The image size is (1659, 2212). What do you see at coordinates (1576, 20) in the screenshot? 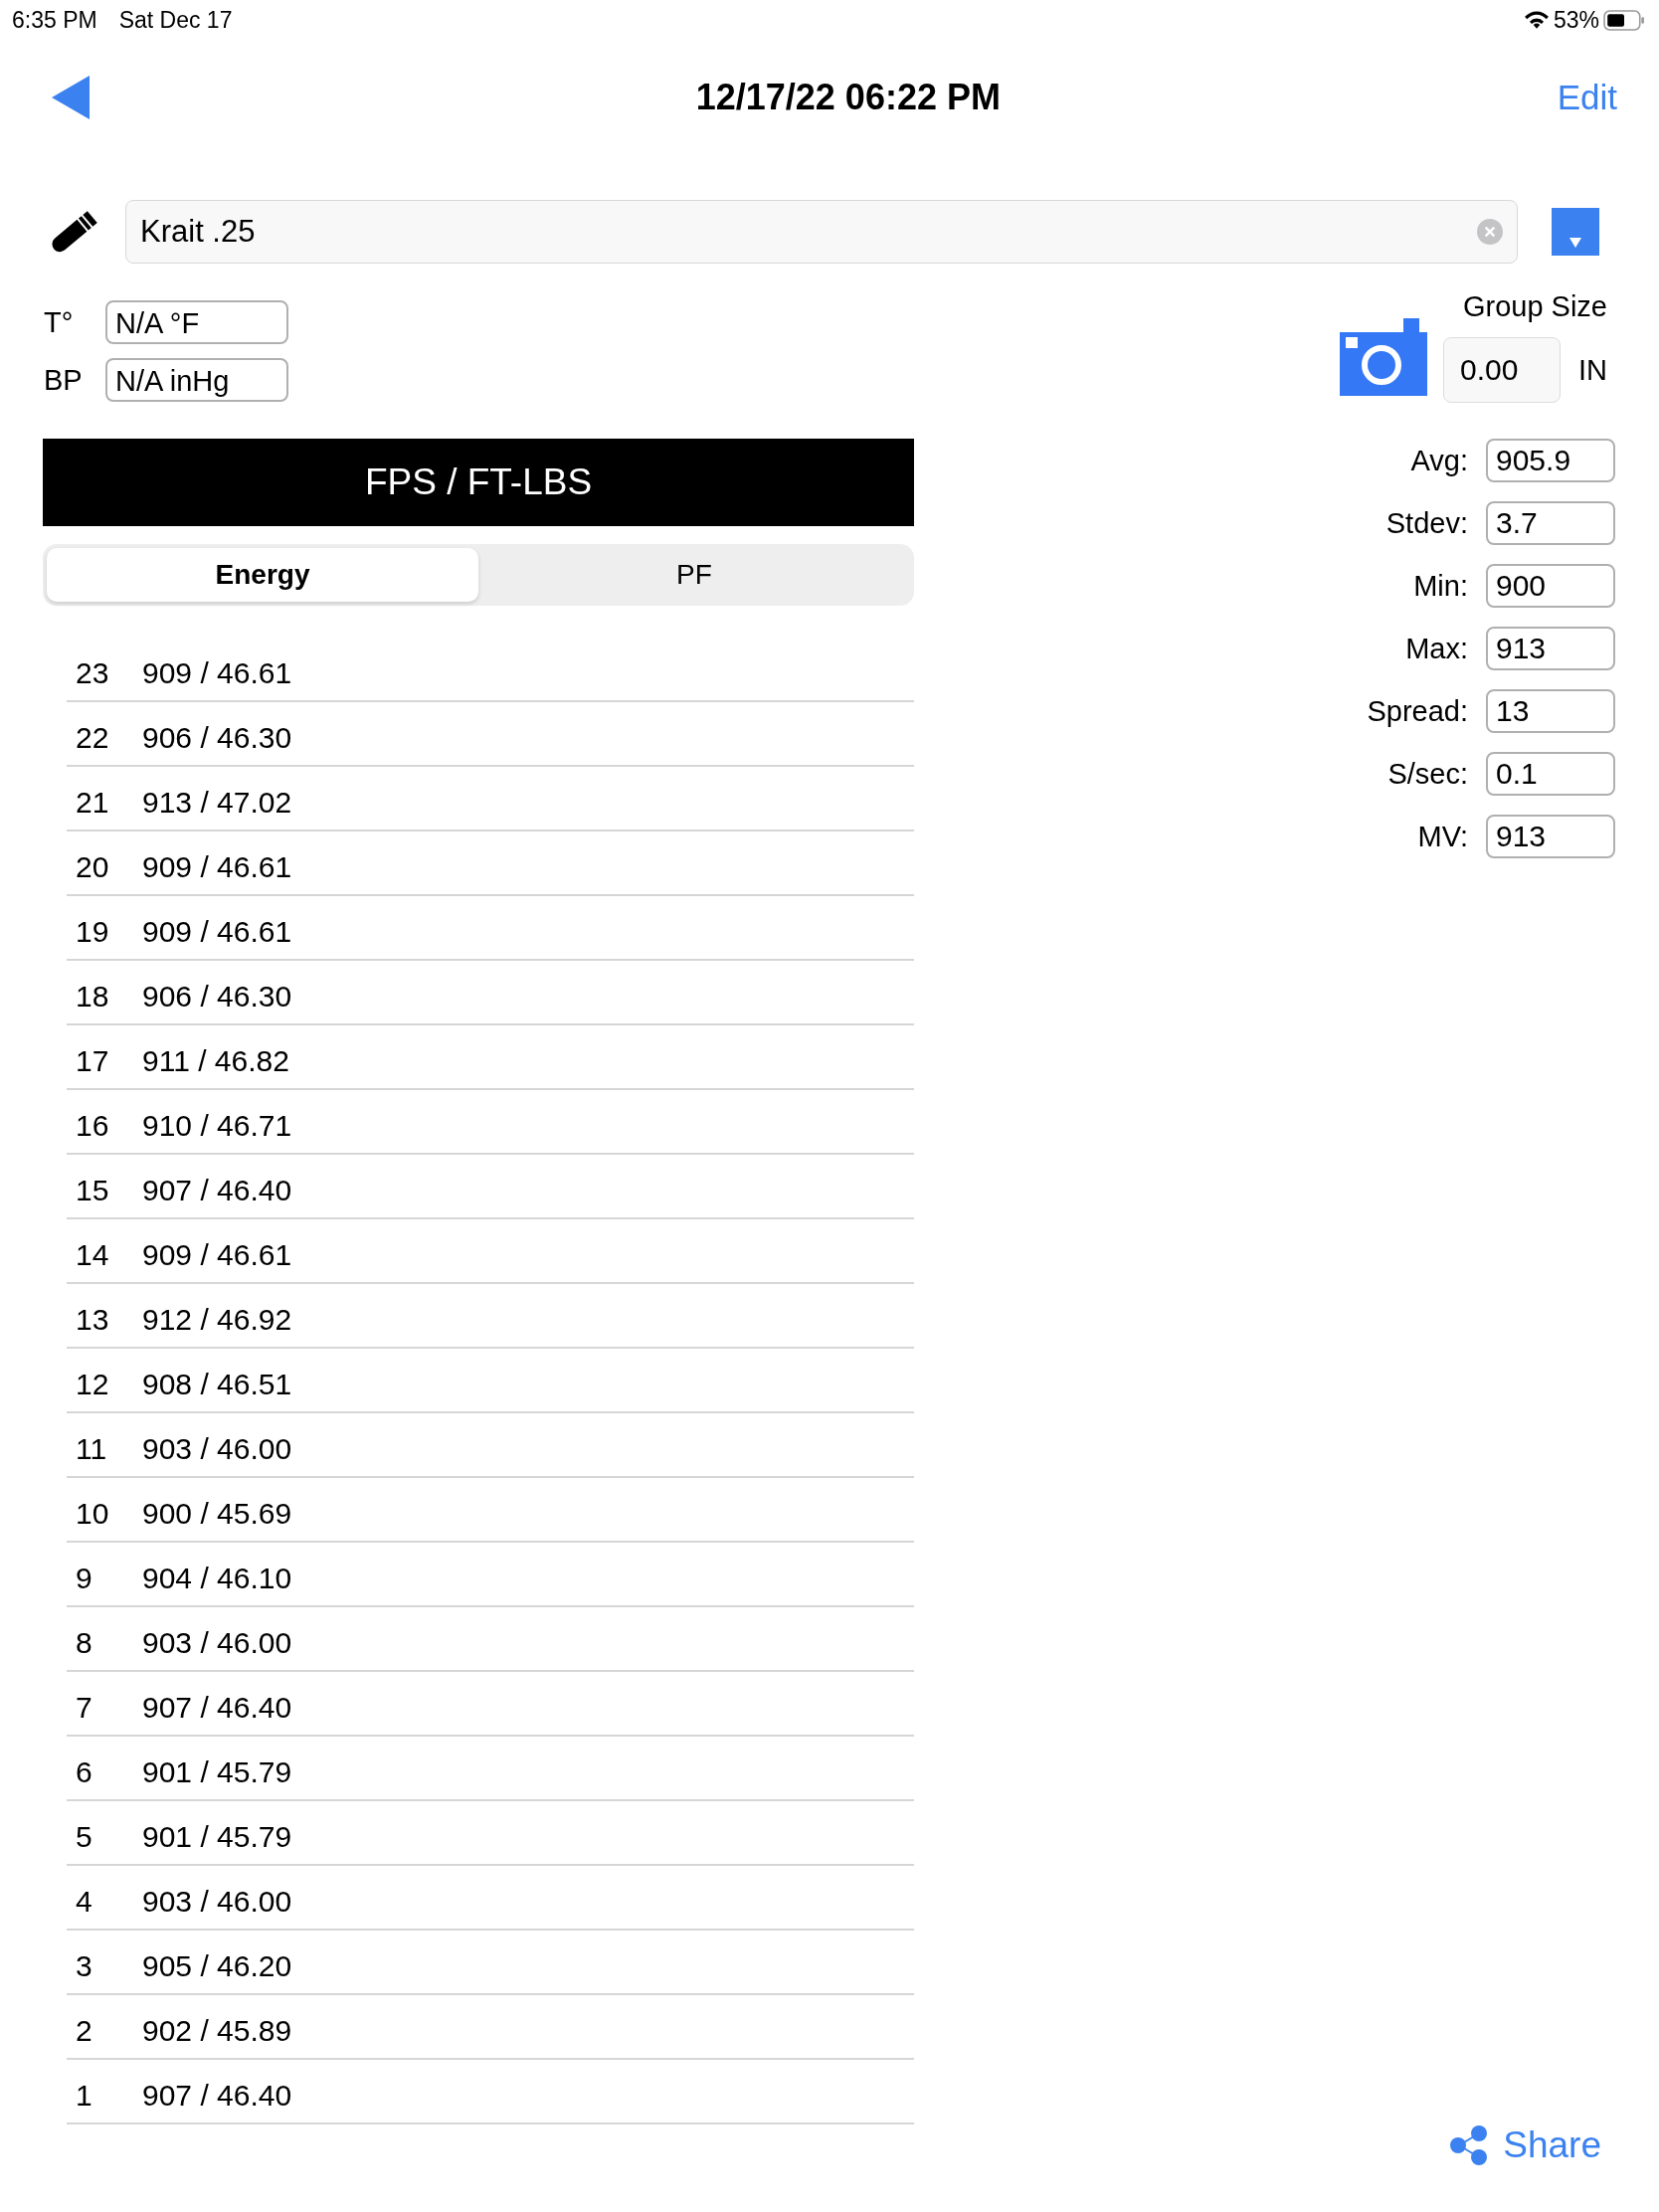
I see `battery-percent: 53%` at bounding box center [1576, 20].